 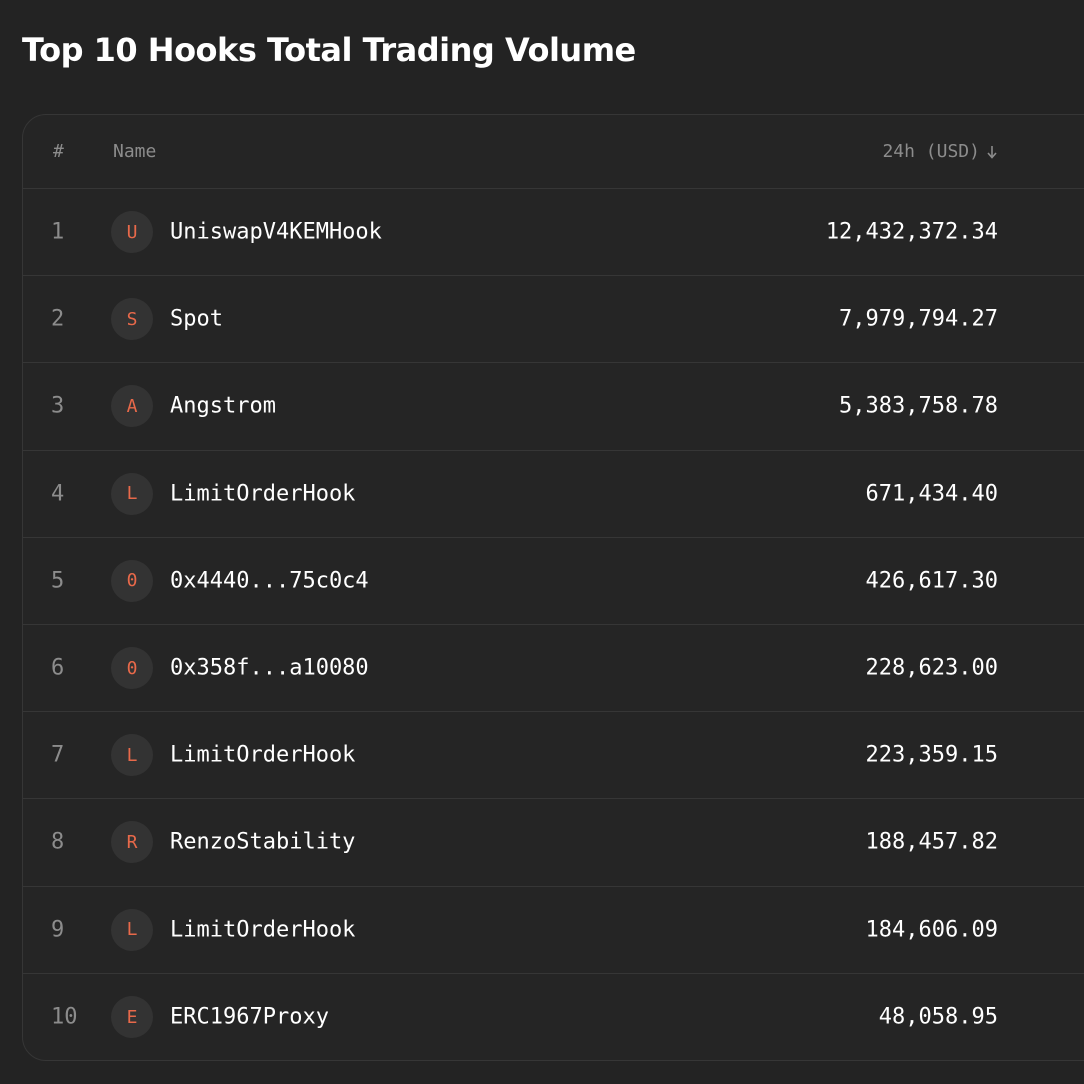 What do you see at coordinates (931, 755) in the screenshot?
I see `volume-cell: 223,359.15` at bounding box center [931, 755].